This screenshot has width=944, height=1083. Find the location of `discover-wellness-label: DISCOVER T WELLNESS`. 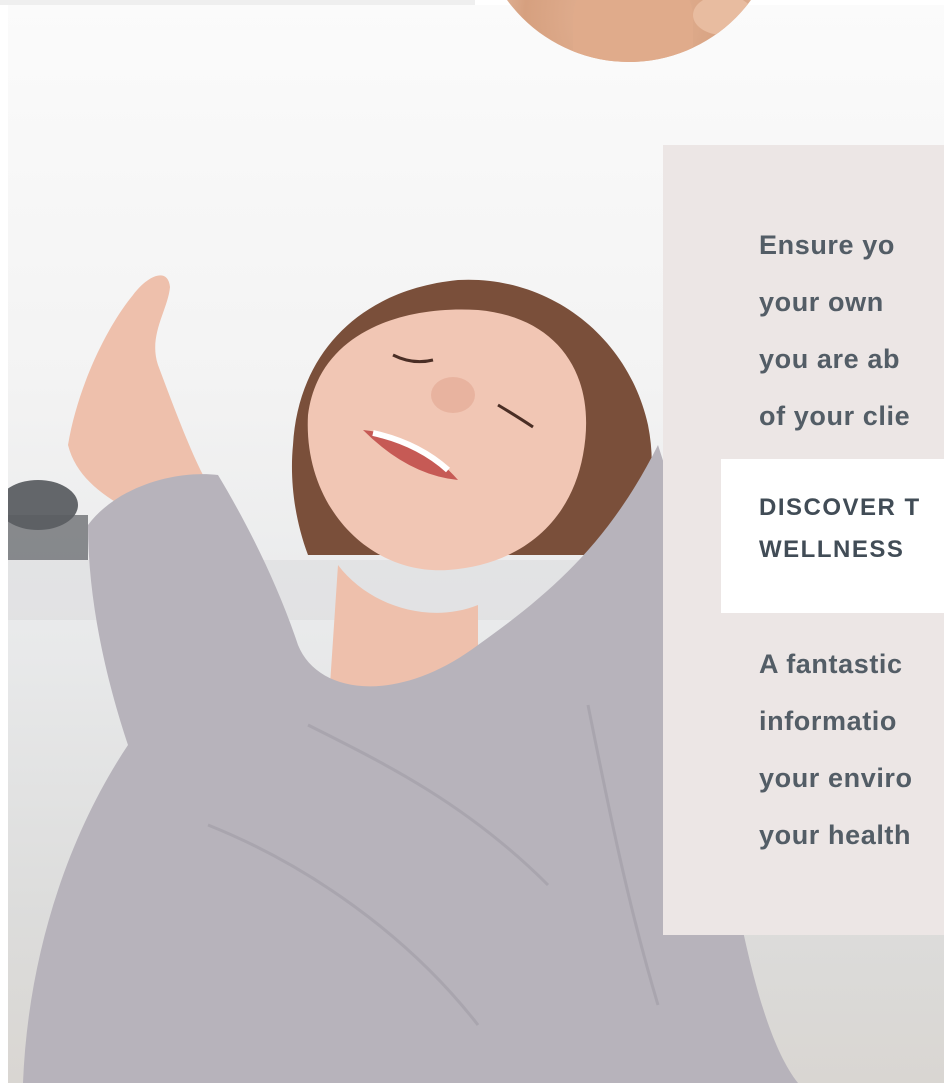

discover-wellness-label: DISCOVER T WELLNESS is located at coordinates (840, 528).